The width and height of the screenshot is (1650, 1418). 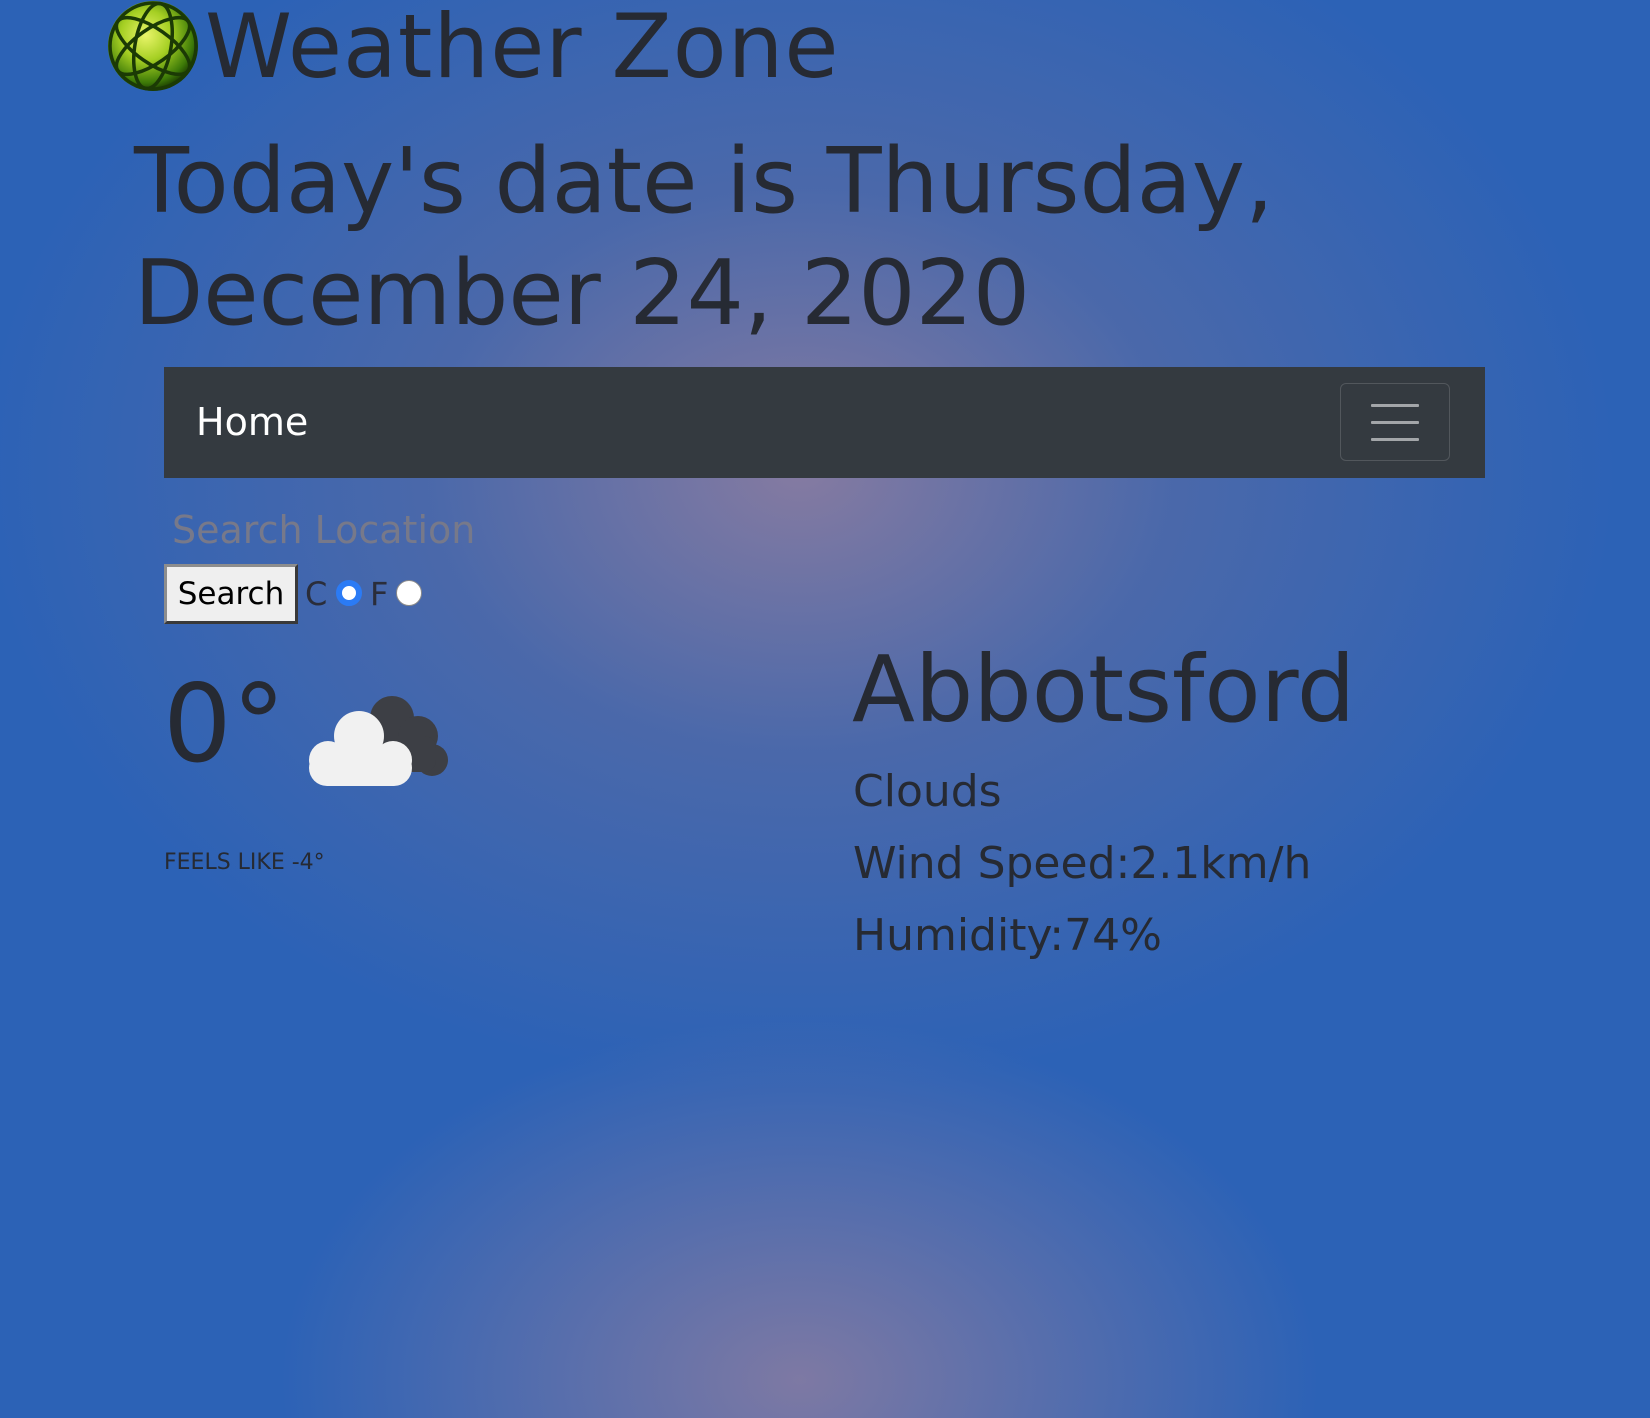 I want to click on nav-home-link: Home, so click(x=252, y=422).